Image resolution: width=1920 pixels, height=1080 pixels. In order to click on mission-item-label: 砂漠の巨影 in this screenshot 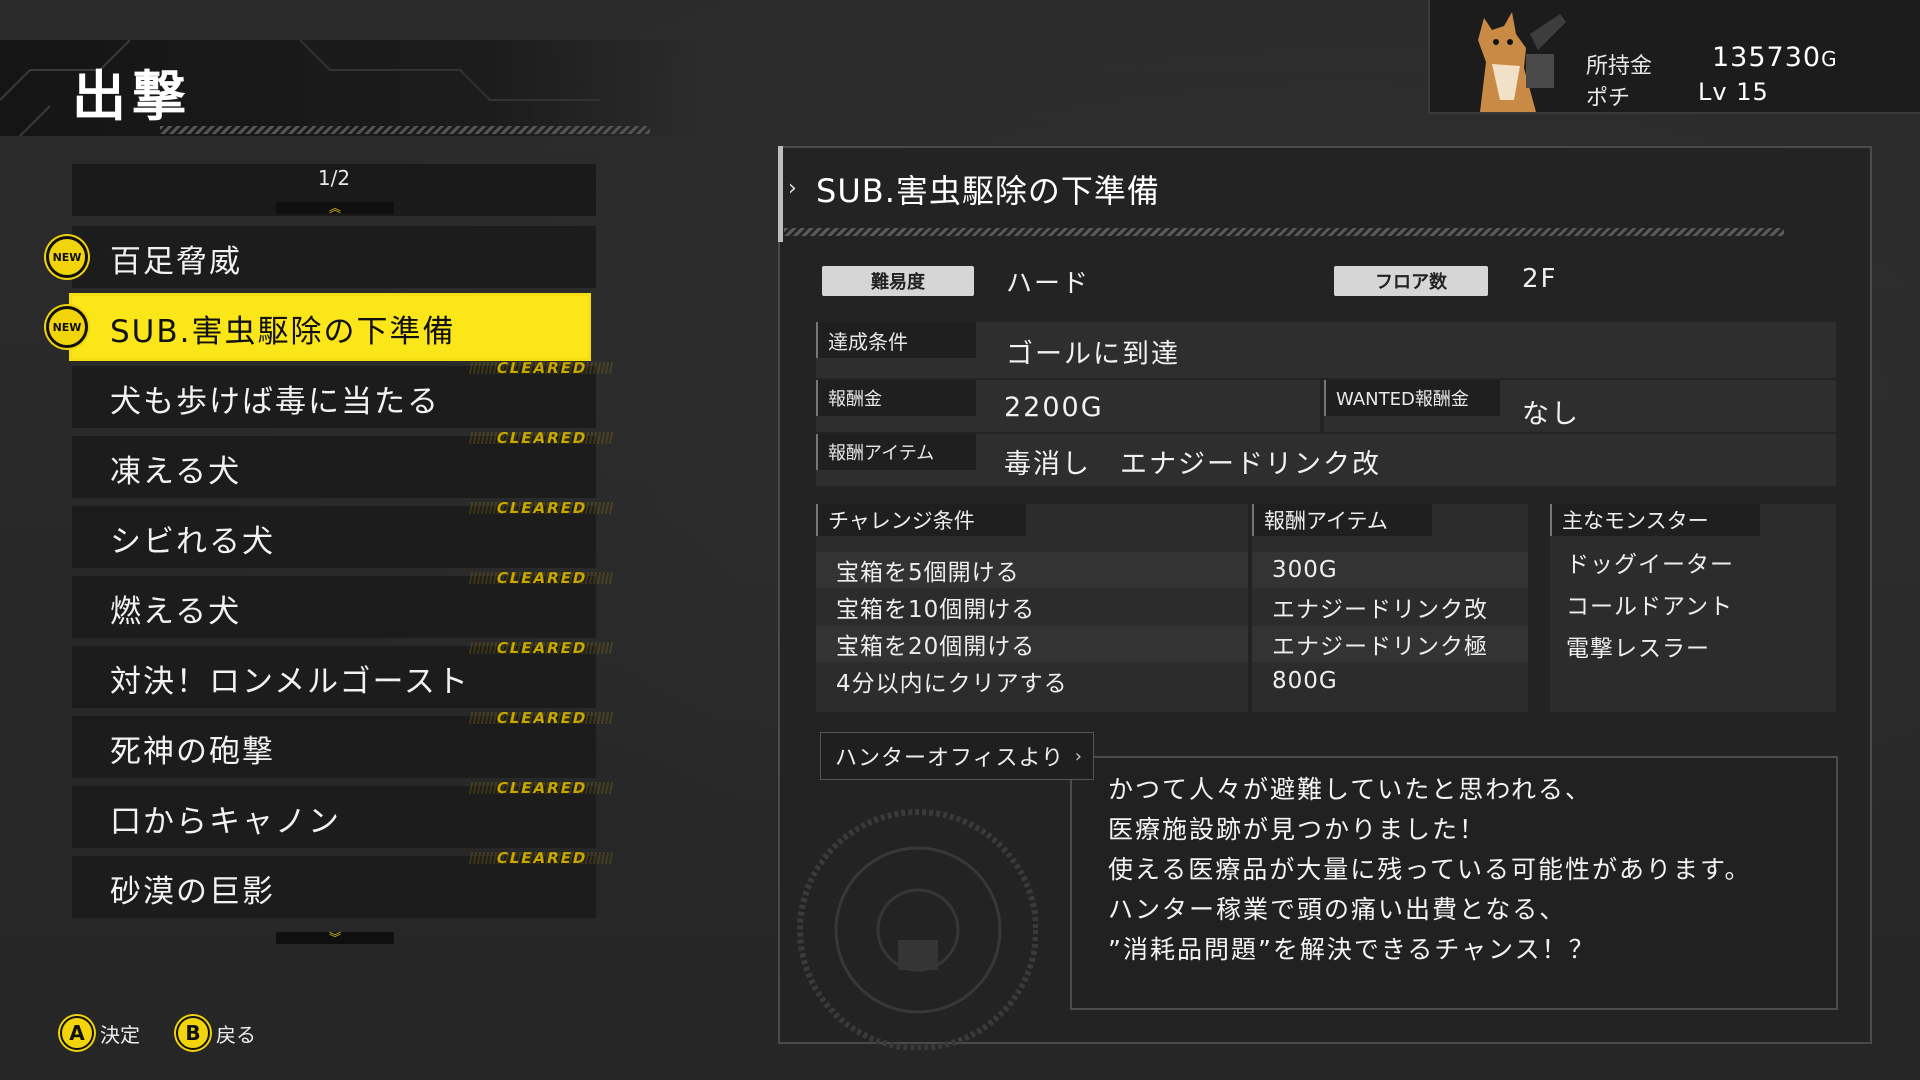, I will do `click(192, 892)`.